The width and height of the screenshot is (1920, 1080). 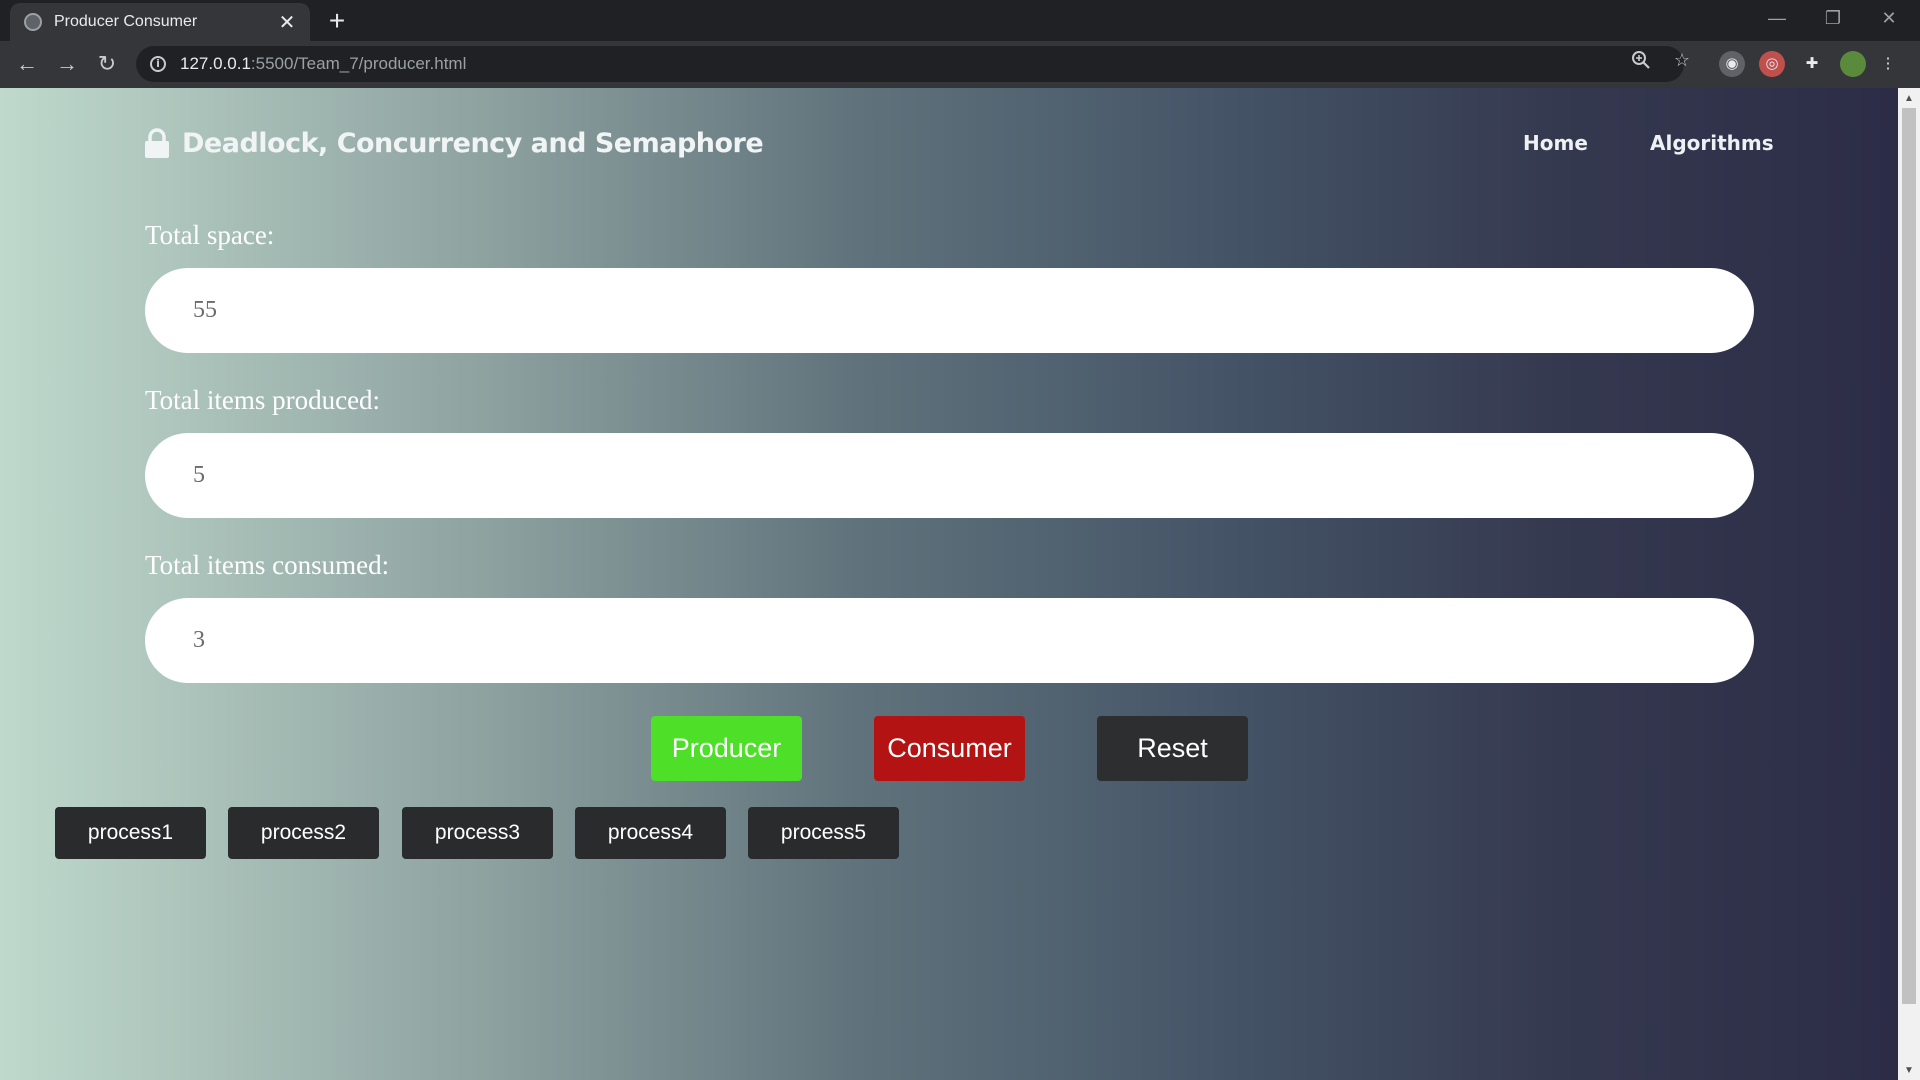 What do you see at coordinates (726, 748) in the screenshot?
I see `producer-button: Producer` at bounding box center [726, 748].